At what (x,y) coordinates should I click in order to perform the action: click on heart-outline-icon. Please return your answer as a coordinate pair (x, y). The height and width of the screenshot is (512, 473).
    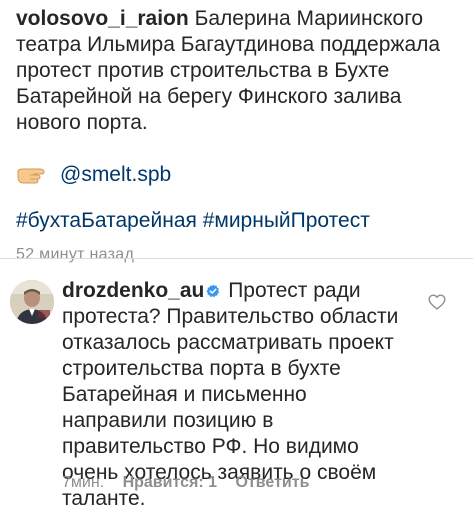
    Looking at the image, I should click on (437, 302).